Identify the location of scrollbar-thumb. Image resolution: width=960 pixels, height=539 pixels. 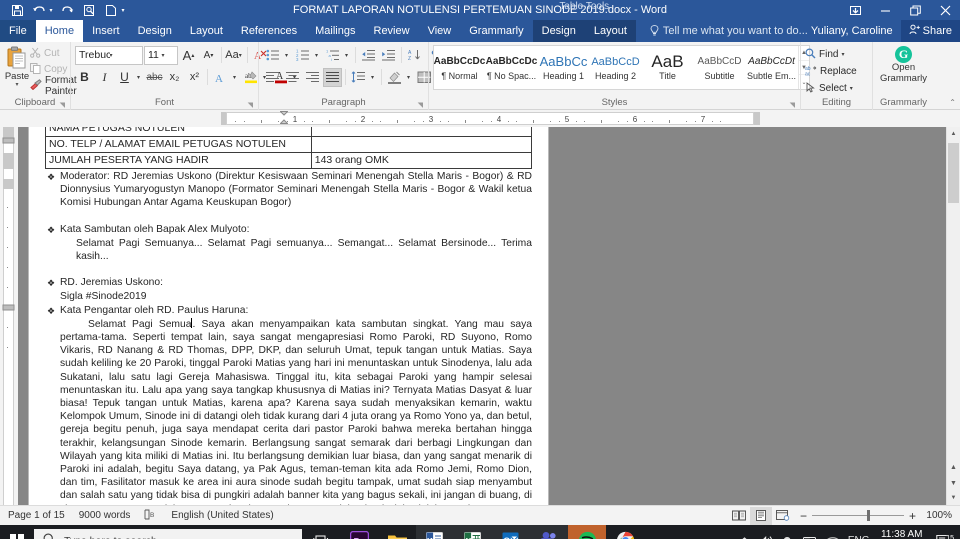
(953, 173).